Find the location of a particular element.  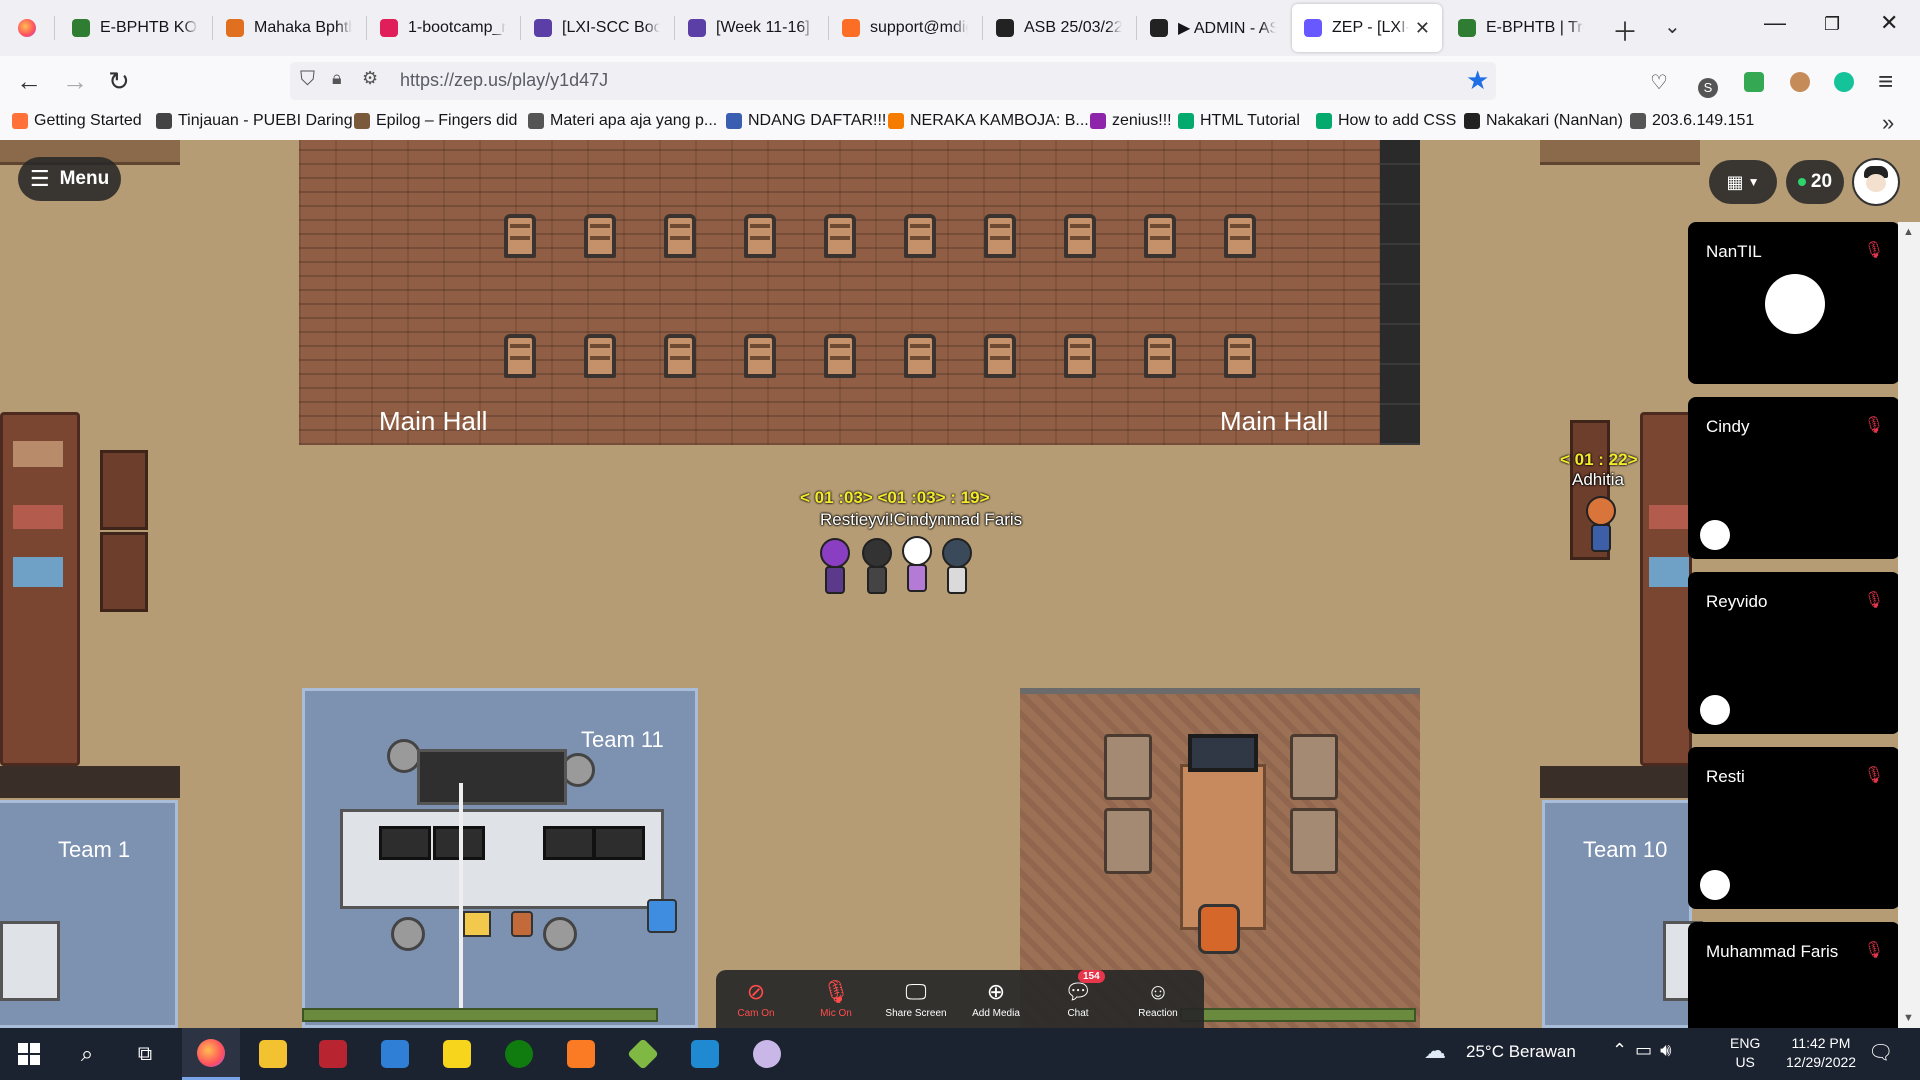

avatar-reyvido is located at coordinates (877, 567).